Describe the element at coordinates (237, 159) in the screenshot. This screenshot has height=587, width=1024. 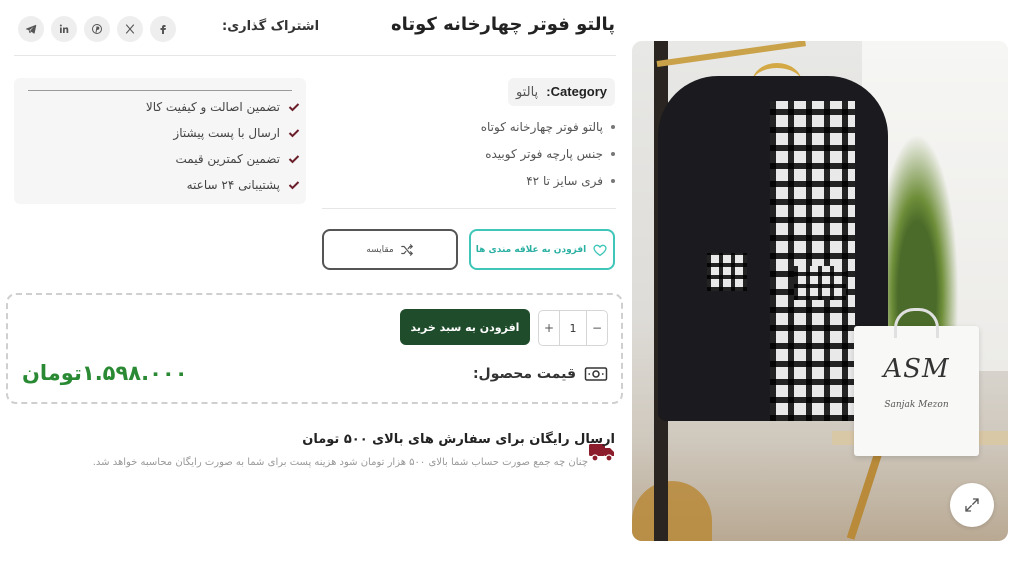
I see `guarantee-item: تضمین کمترین قیمت` at that location.